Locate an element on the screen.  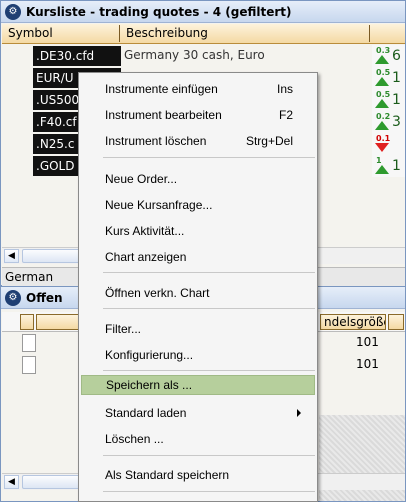
menu-item-label: Instrument bearbeiten is located at coordinates (163, 115).